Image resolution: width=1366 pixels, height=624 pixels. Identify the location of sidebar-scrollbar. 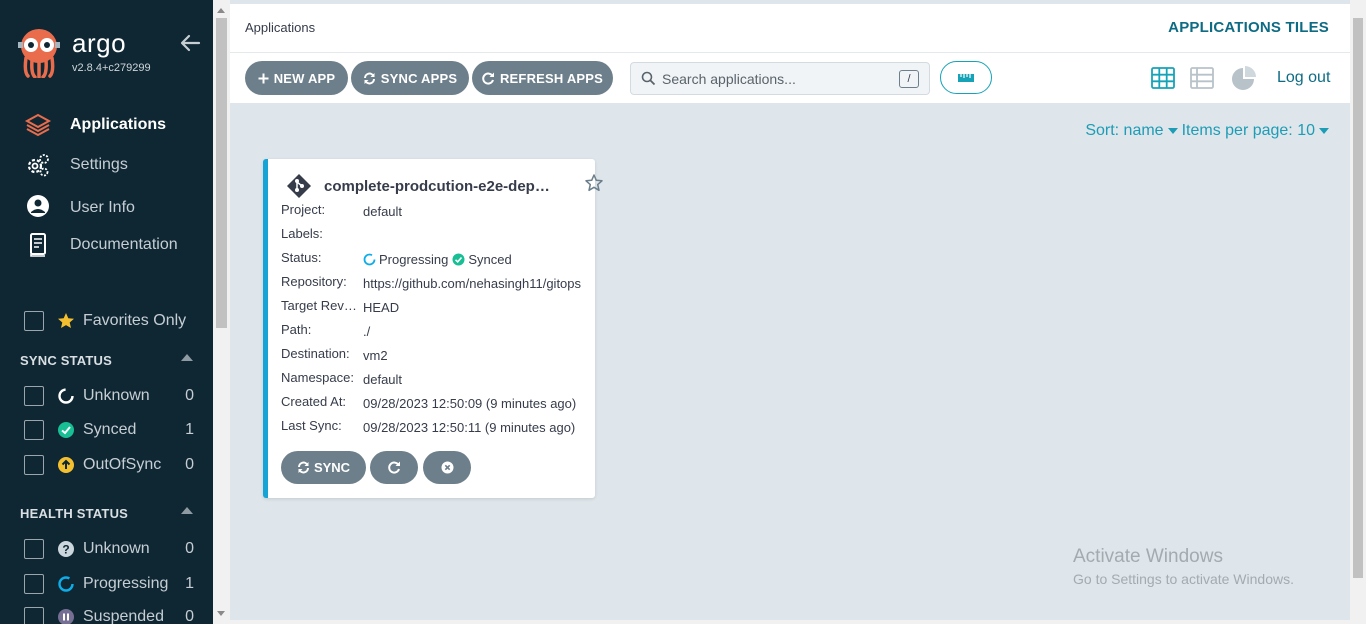
(221, 312).